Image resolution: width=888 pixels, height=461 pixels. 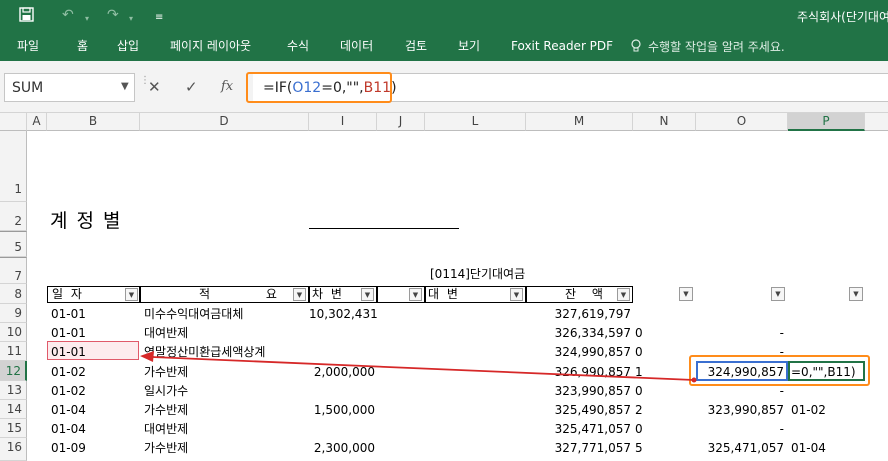 What do you see at coordinates (742, 122) in the screenshot?
I see `col-header-o: O` at bounding box center [742, 122].